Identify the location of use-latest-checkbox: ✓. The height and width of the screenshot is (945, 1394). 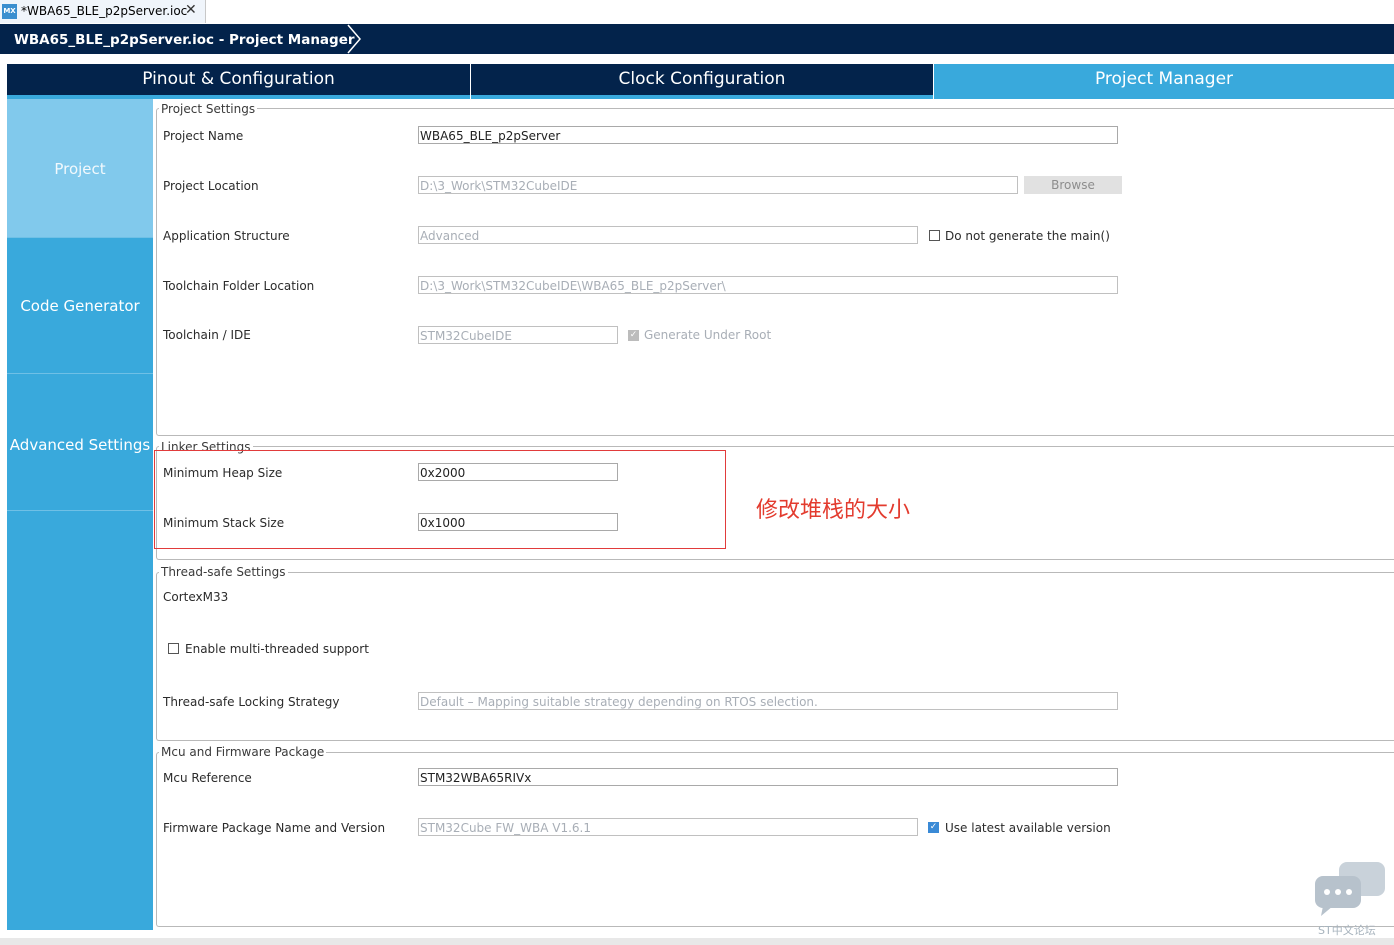
(933, 827).